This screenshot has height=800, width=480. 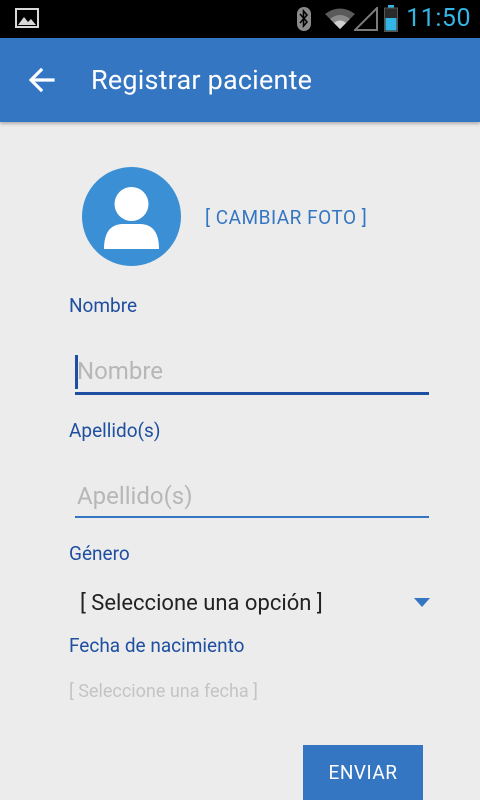 I want to click on submit-button: ENVIAR, so click(x=363, y=772).